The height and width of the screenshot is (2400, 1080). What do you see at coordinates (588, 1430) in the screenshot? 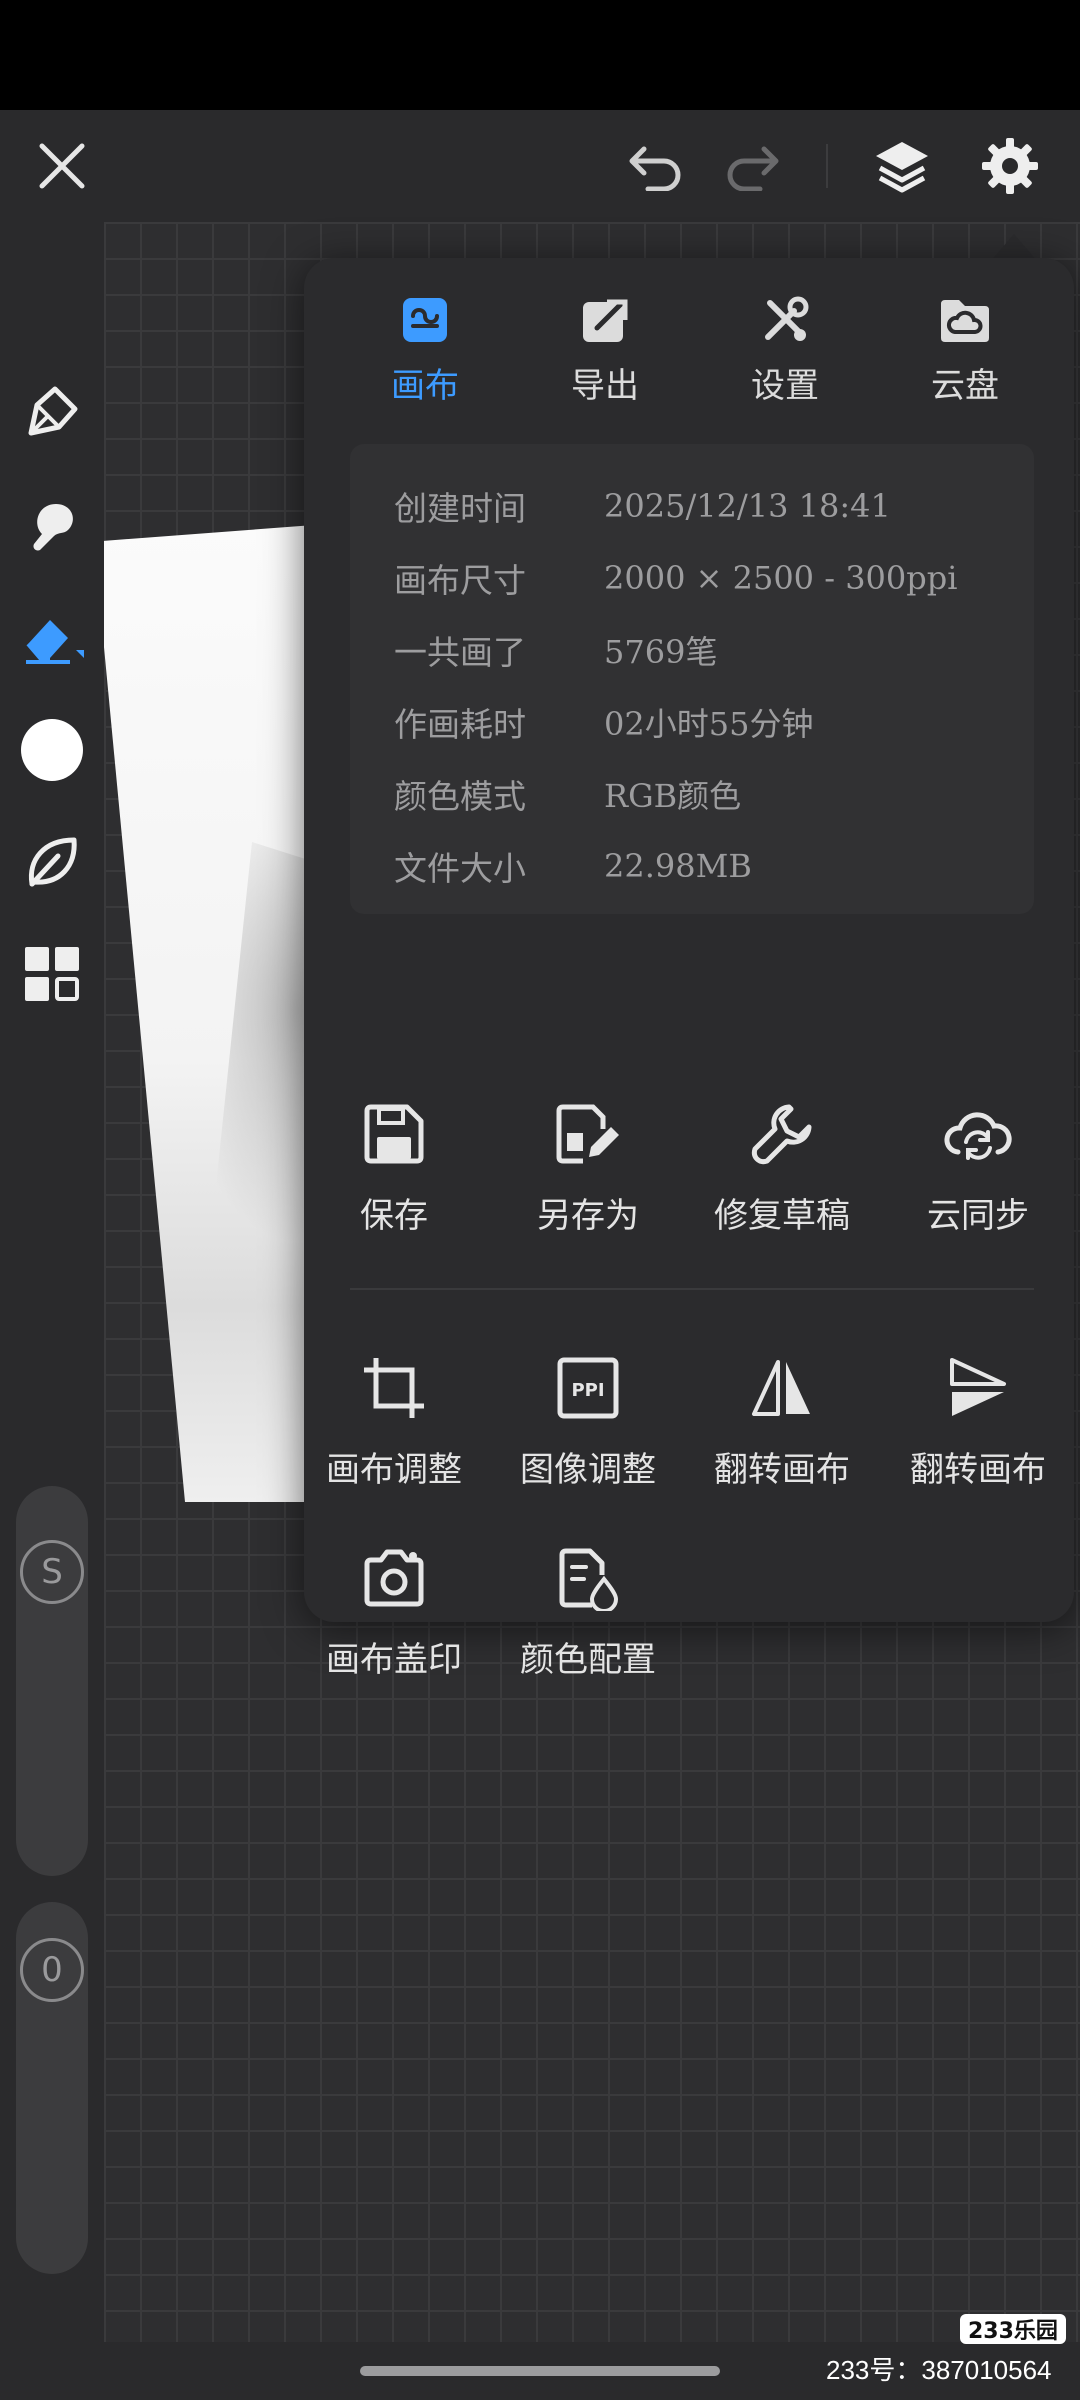
I see `image-adjust-button: PPI 图像调整` at bounding box center [588, 1430].